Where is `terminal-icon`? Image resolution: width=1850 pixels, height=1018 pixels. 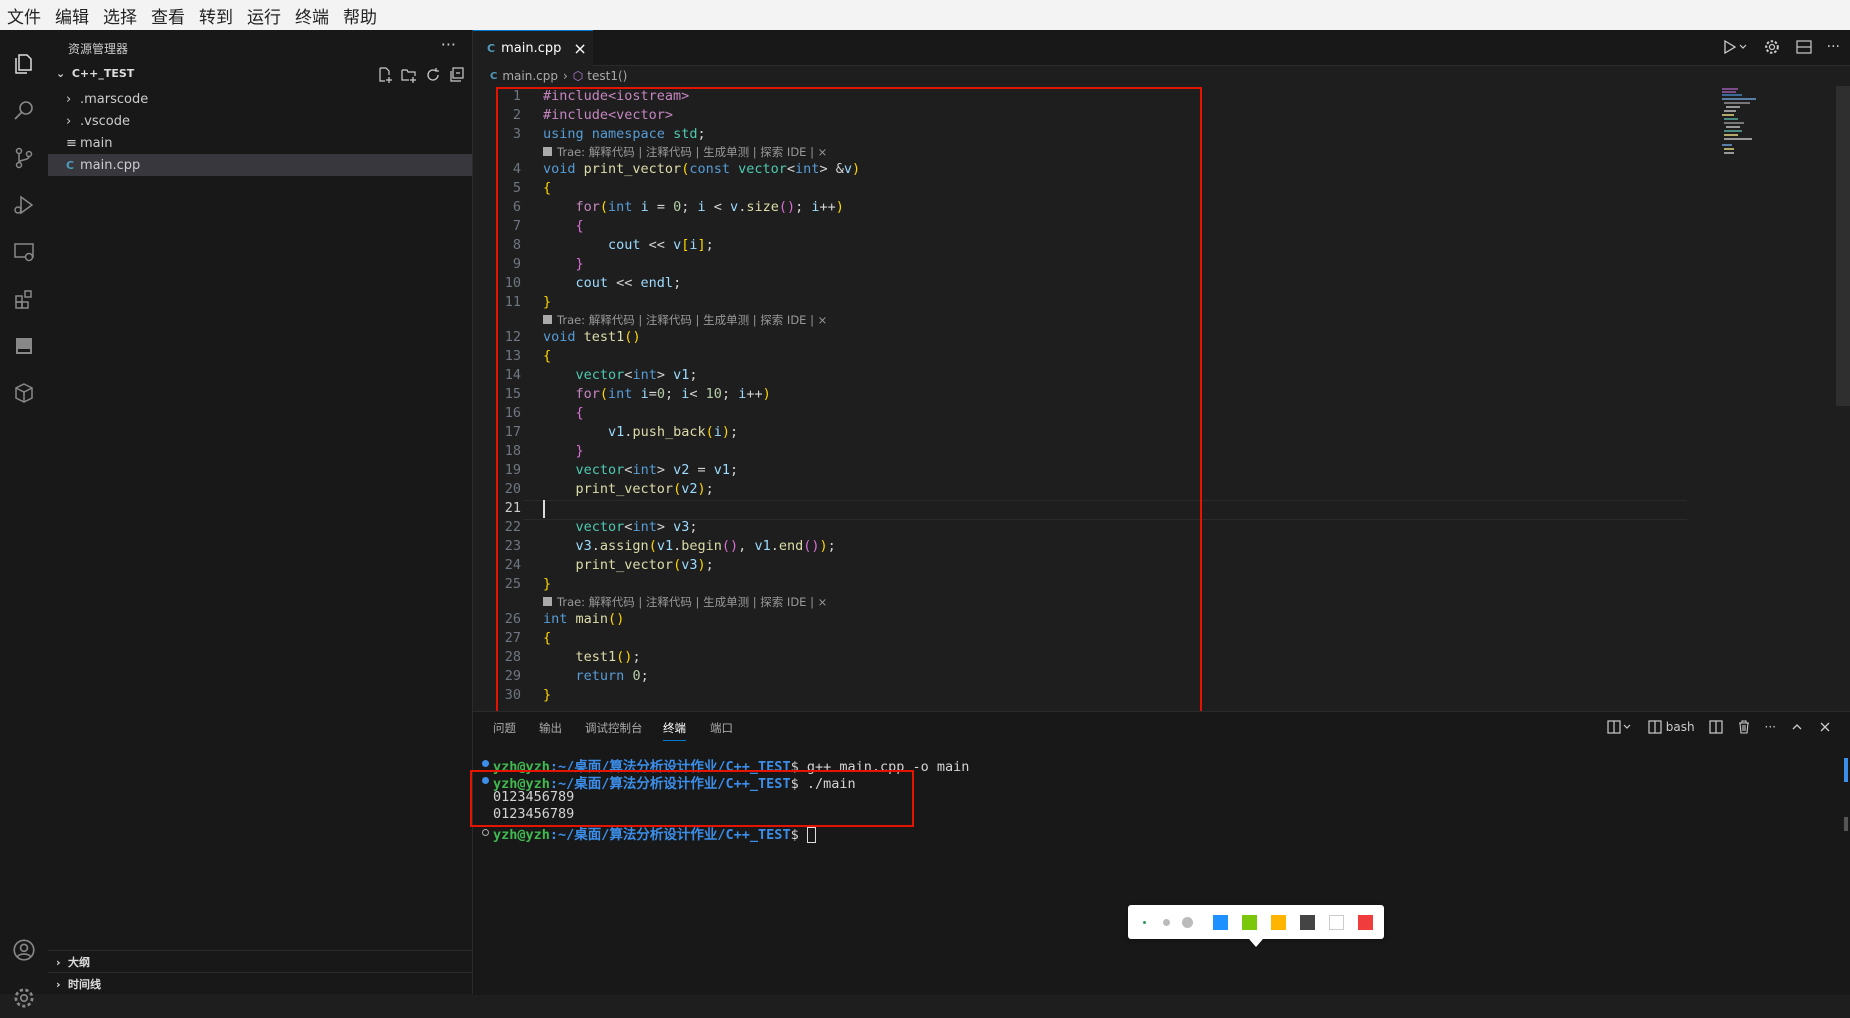 terminal-icon is located at coordinates (1655, 727).